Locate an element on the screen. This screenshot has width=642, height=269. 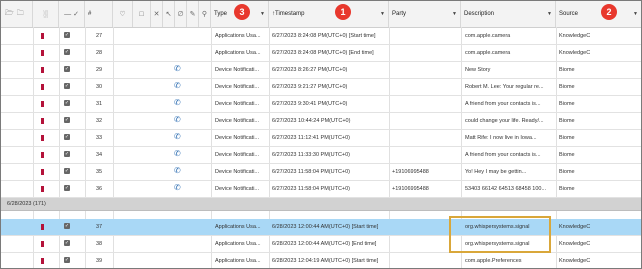
cell-num: 35 is located at coordinates (99, 172).